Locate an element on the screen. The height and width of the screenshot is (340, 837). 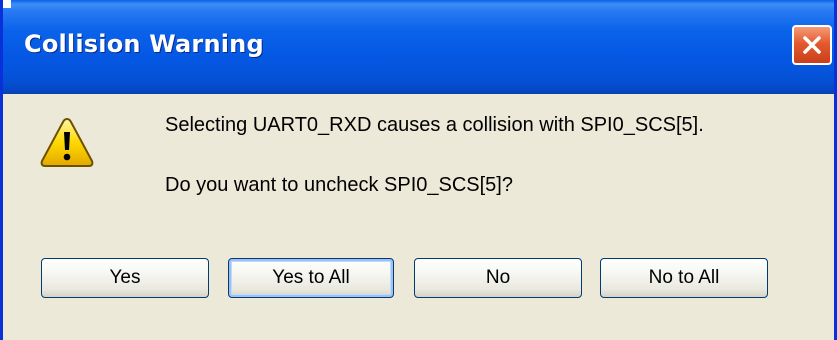
yes-to-all-button: Yes to All is located at coordinates (311, 278).